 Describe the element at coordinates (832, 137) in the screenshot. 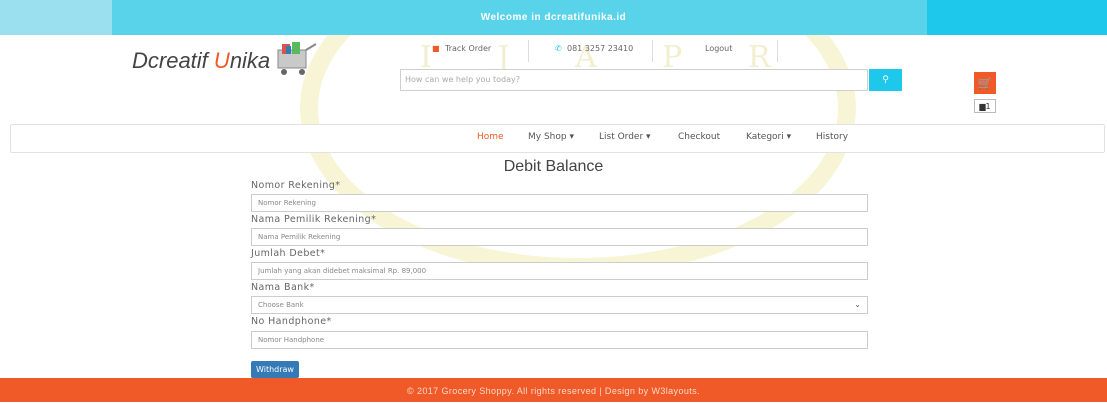

I see `nav-item-history: History` at that location.